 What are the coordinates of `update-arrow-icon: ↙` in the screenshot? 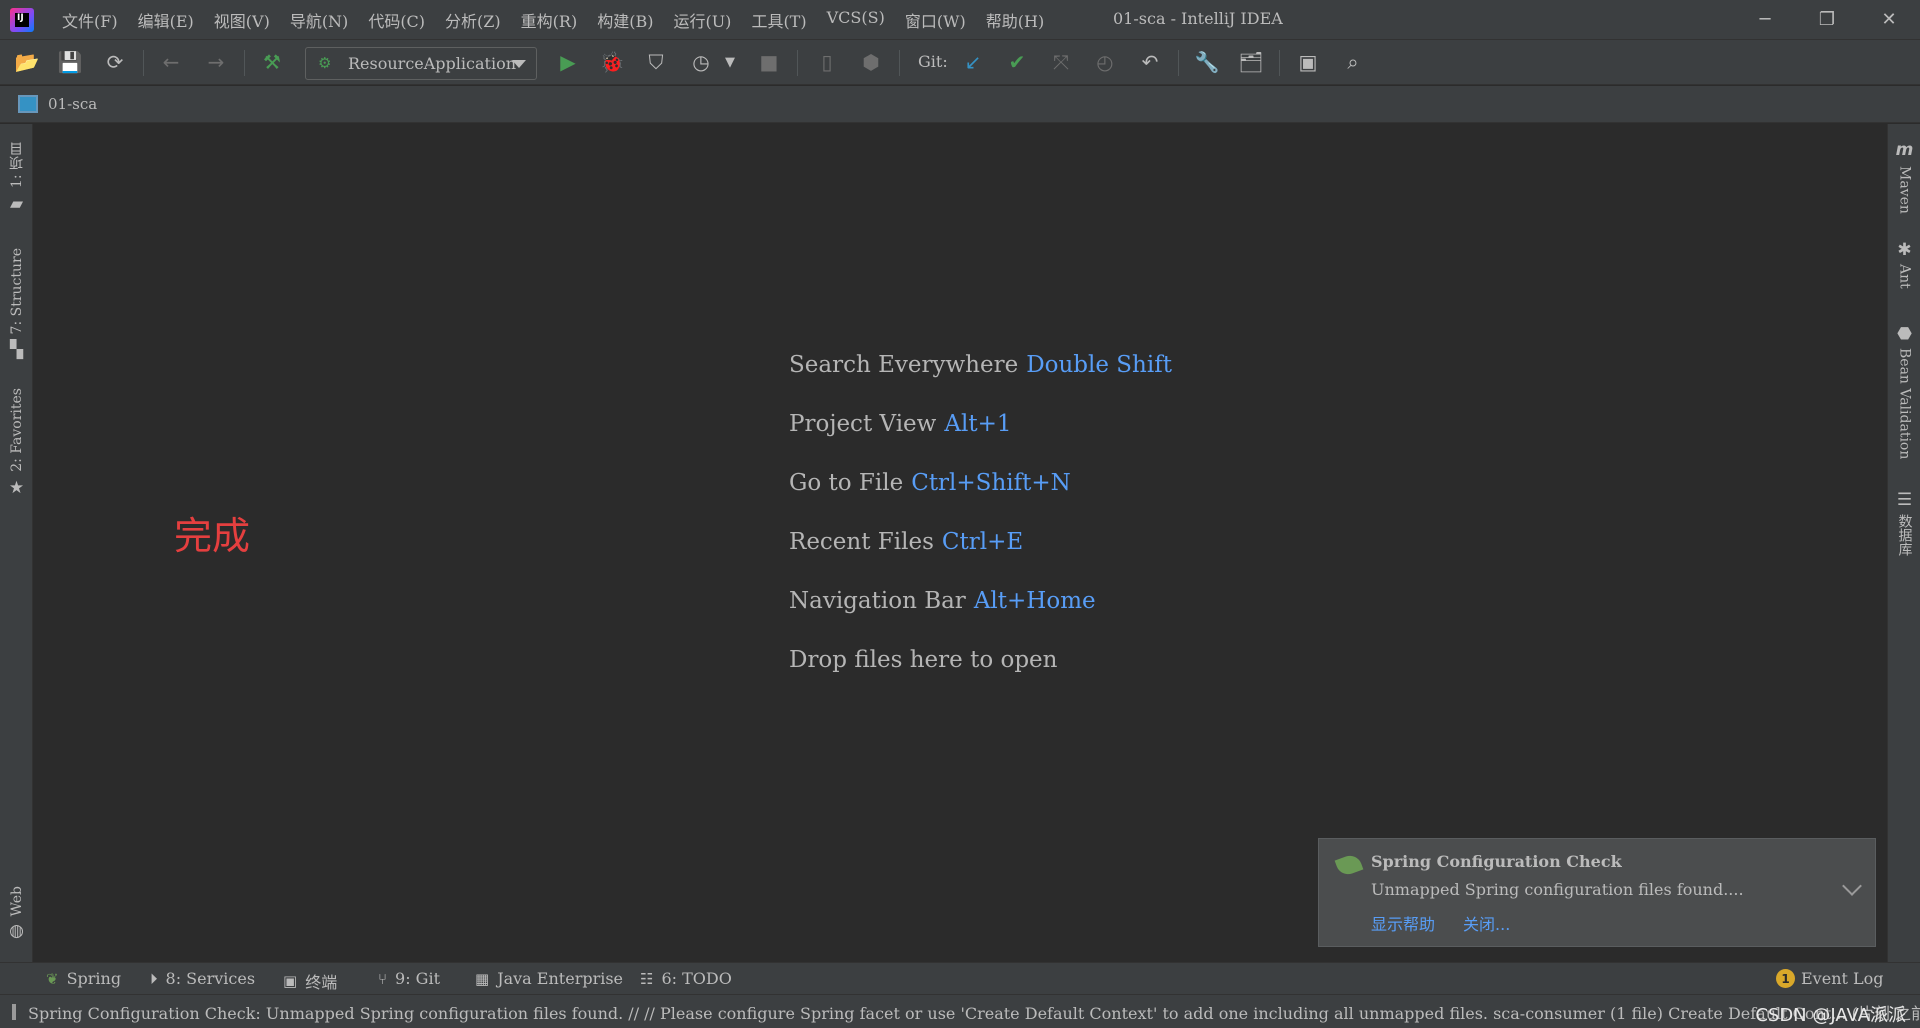 It's located at (973, 62).